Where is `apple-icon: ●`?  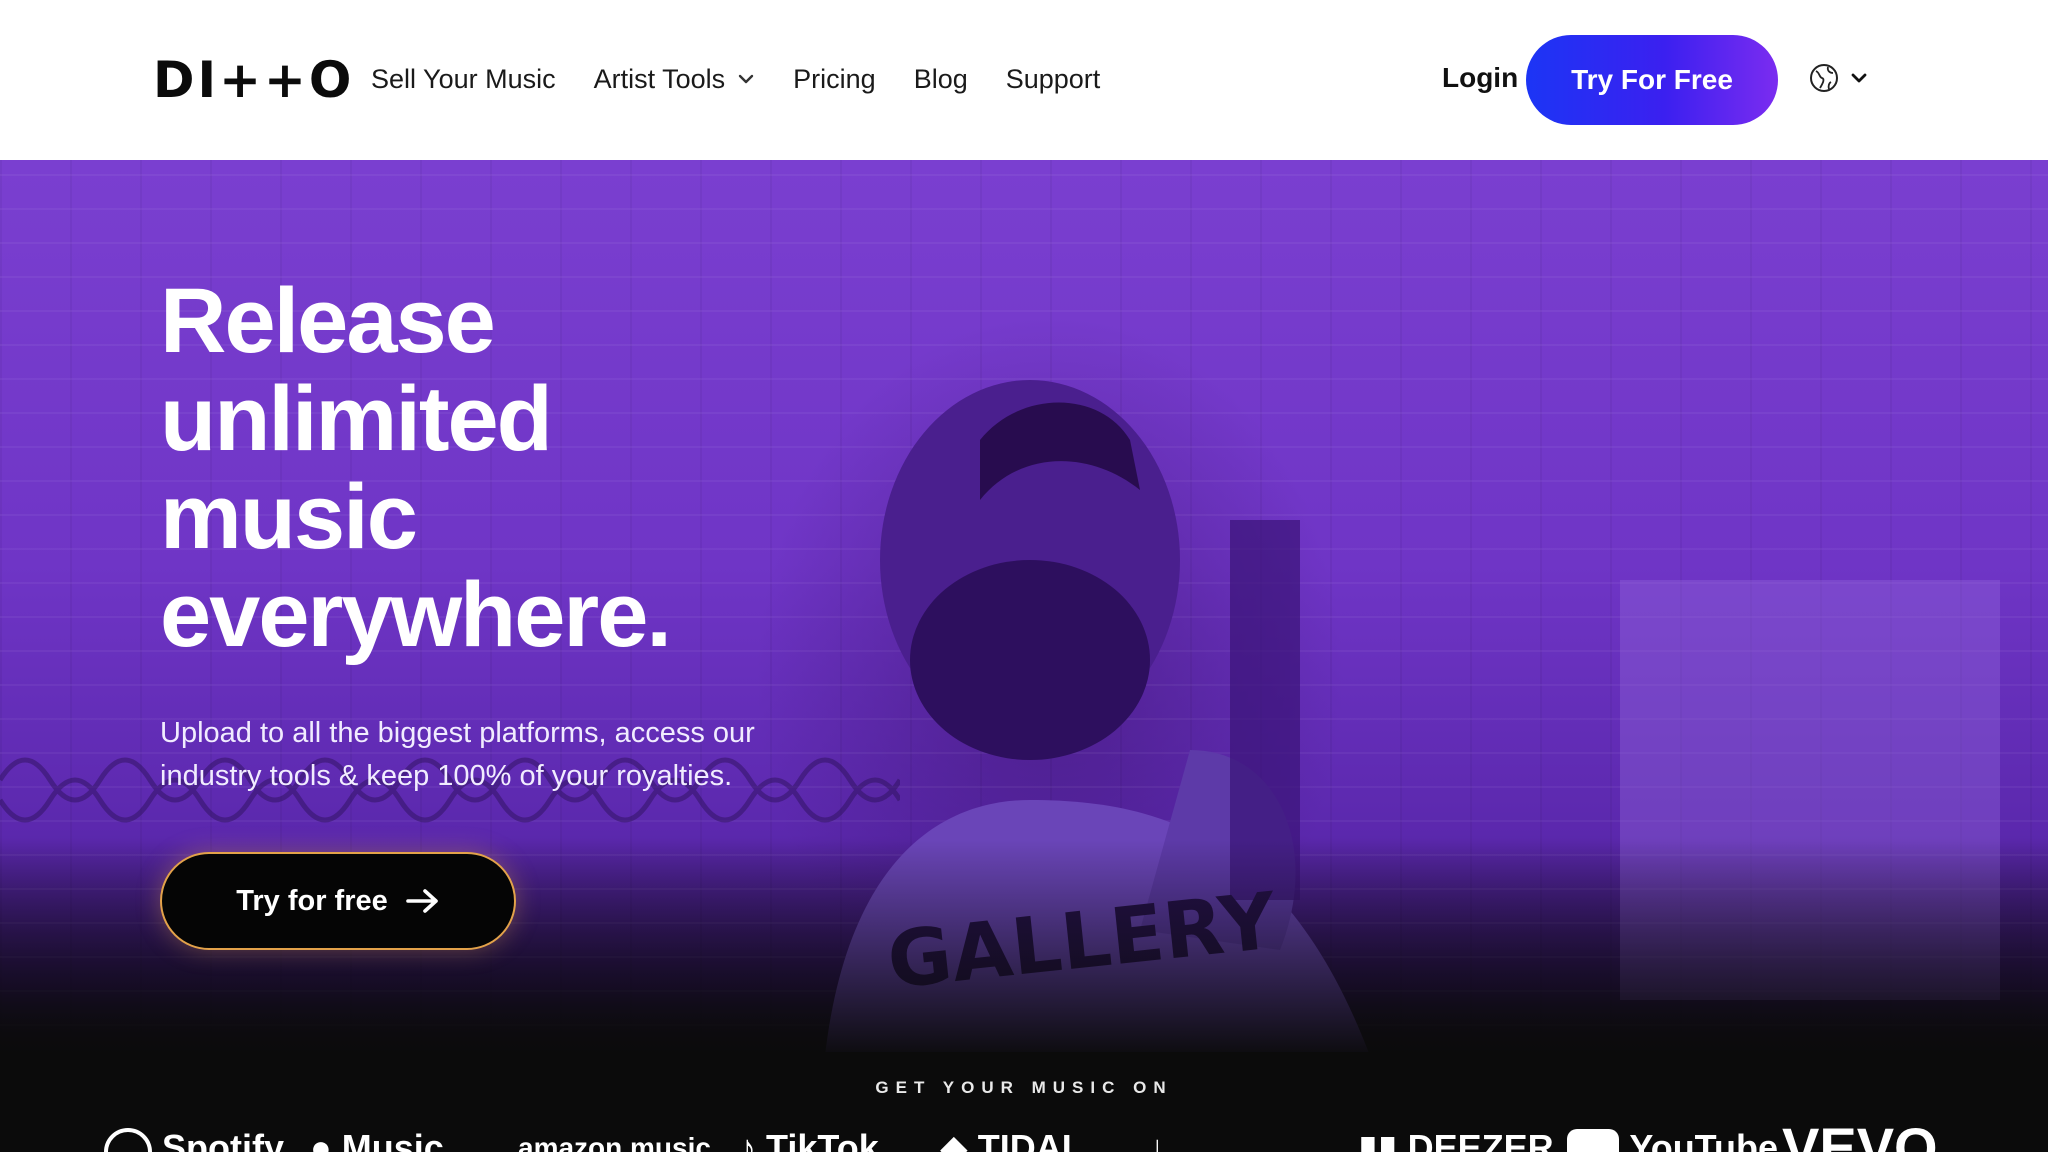 apple-icon: ● is located at coordinates (321, 1139).